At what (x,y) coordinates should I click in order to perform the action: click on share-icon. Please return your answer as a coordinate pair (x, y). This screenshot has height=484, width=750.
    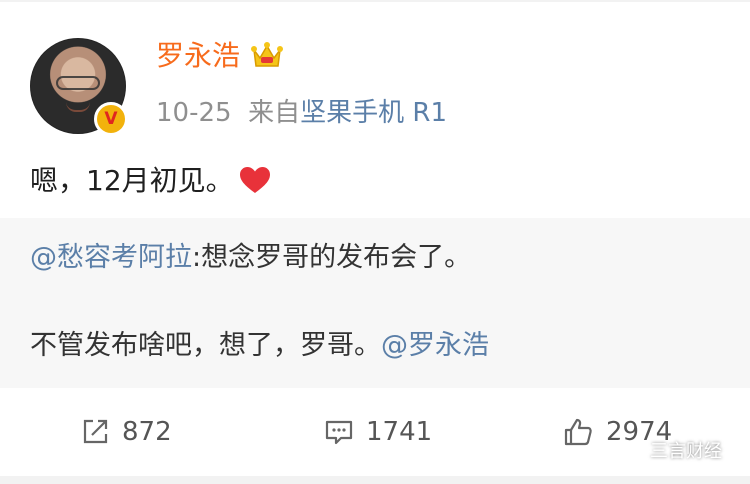
    Looking at the image, I should click on (95, 431).